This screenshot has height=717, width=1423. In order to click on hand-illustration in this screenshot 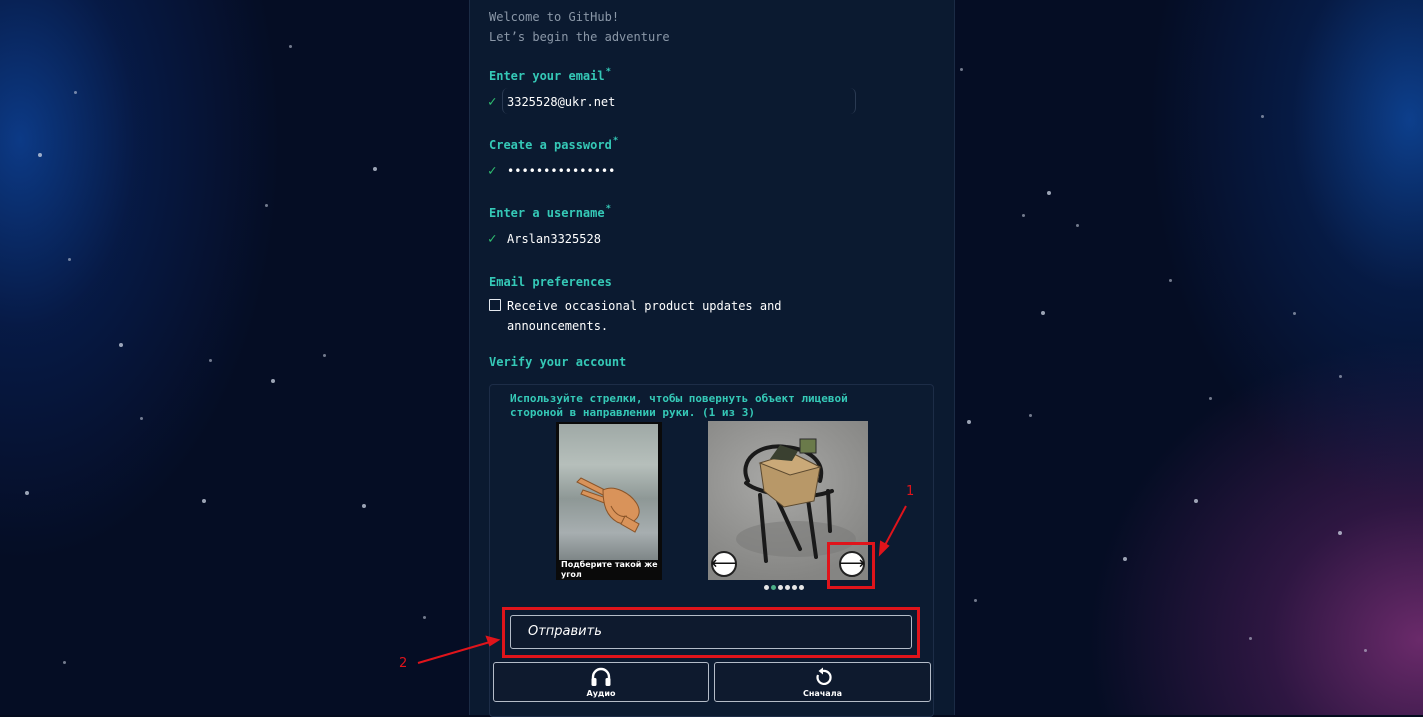, I will do `click(608, 505)`.